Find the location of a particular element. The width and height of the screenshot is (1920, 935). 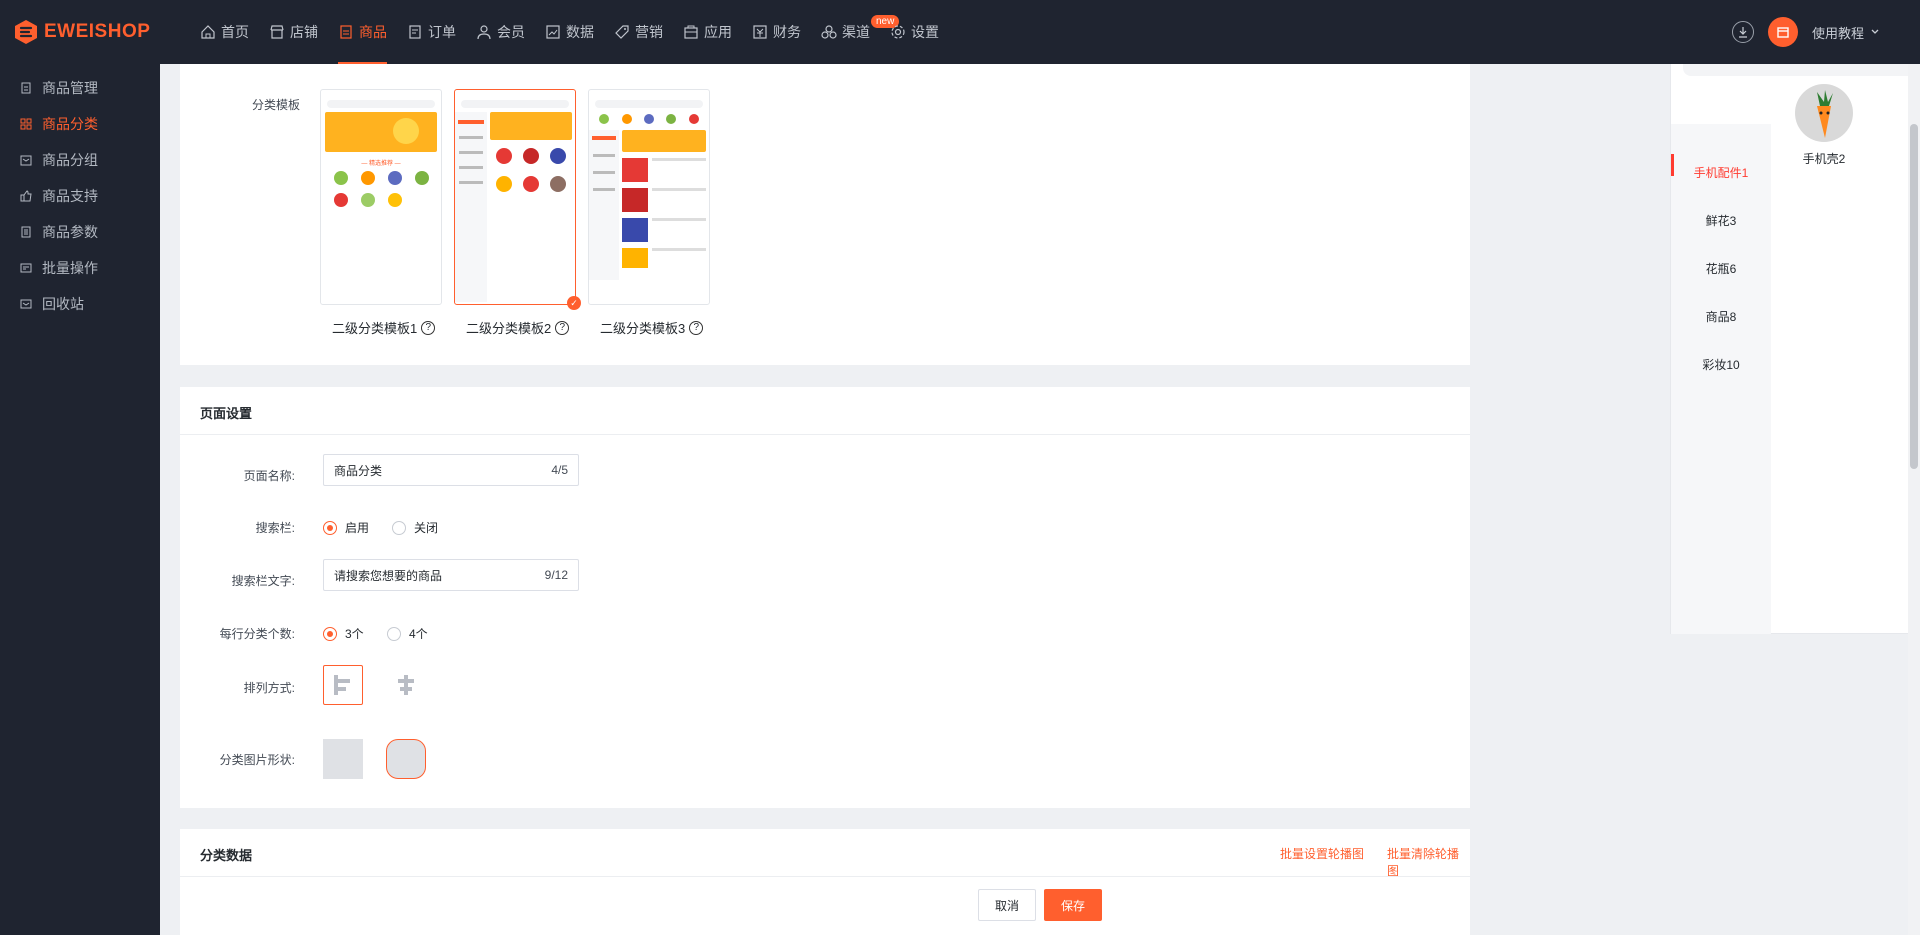

product-name: 手机壳2 is located at coordinates (1824, 159).